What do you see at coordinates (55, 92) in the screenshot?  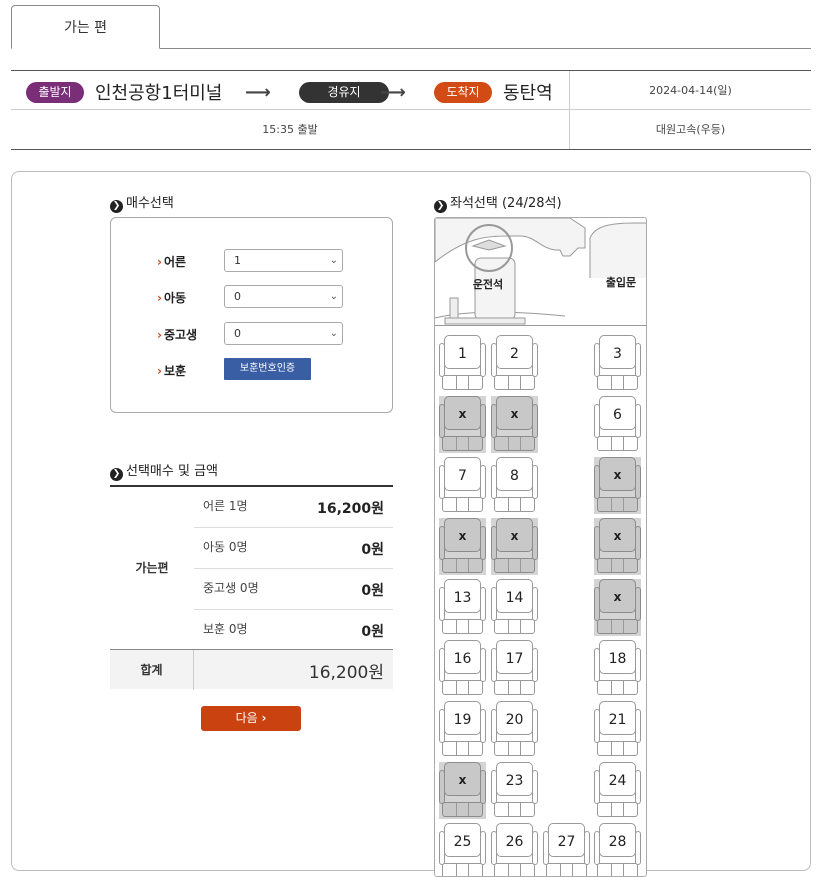 I see `departure-badge: 출발지` at bounding box center [55, 92].